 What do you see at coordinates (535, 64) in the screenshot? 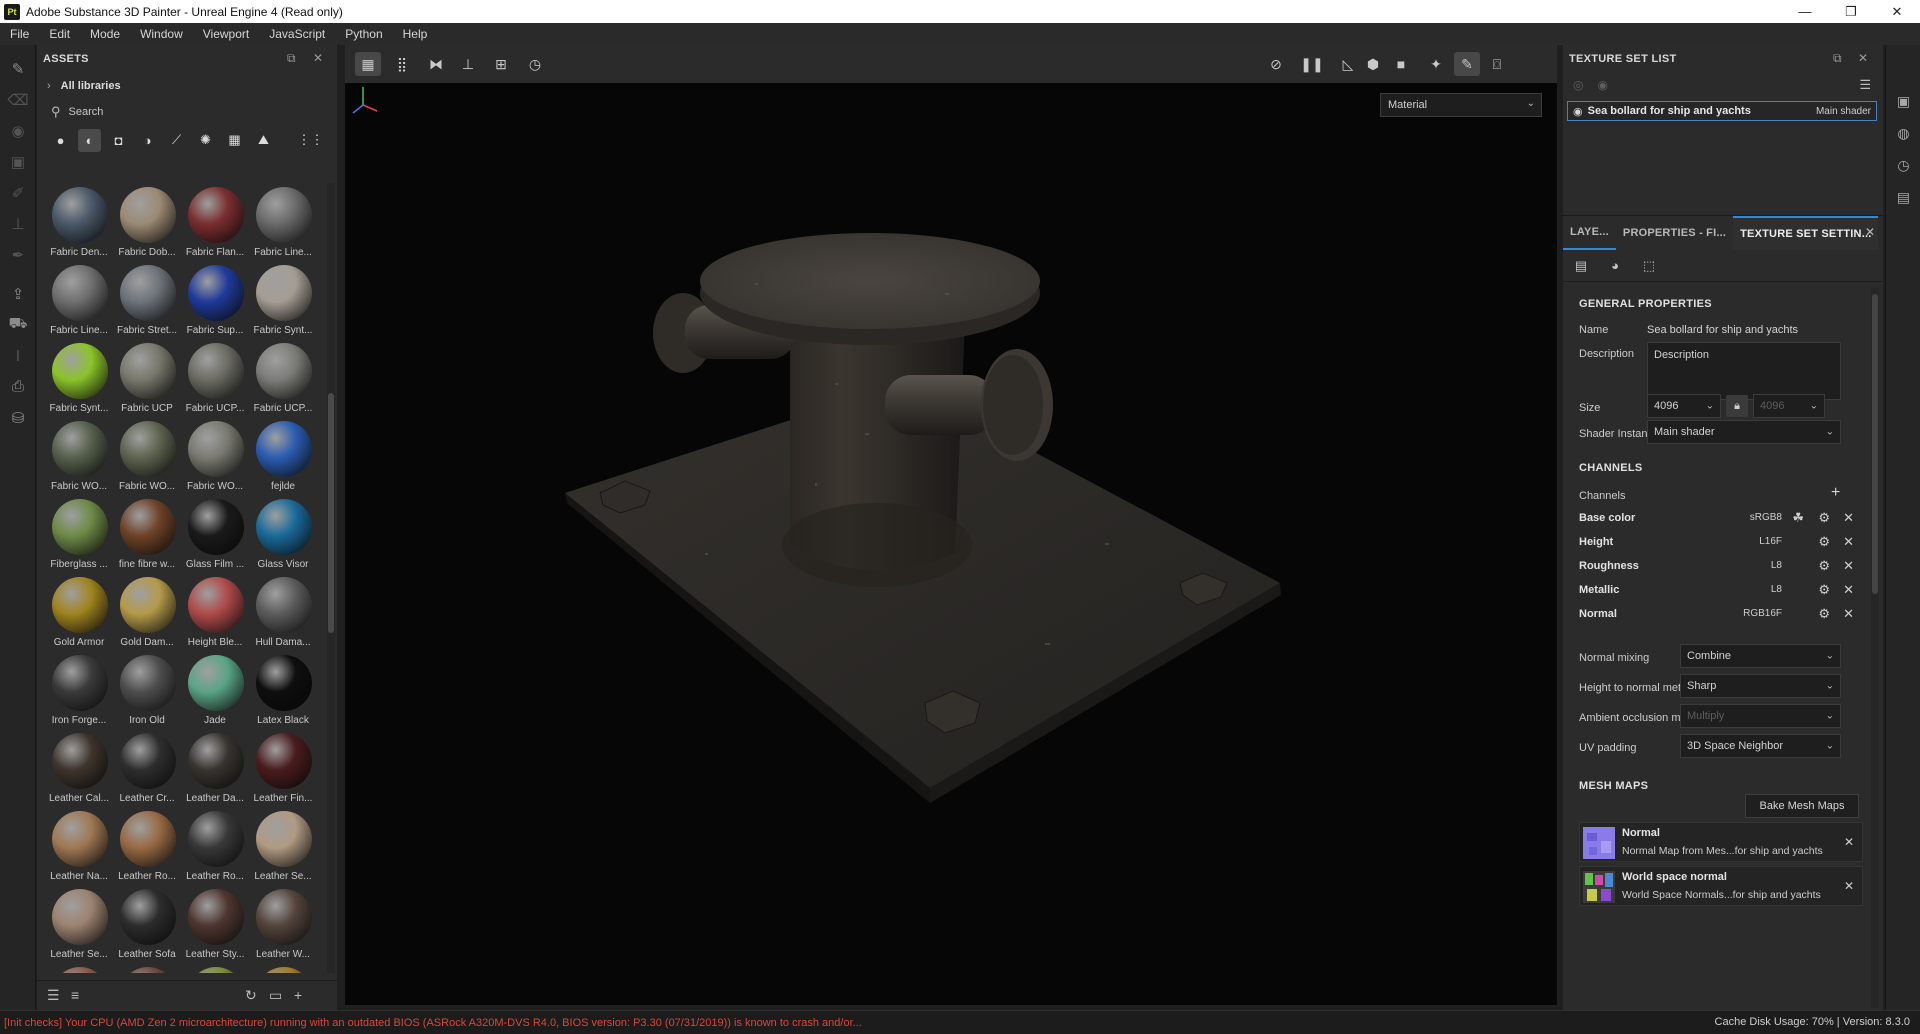
I see `history-icon: ◷` at bounding box center [535, 64].